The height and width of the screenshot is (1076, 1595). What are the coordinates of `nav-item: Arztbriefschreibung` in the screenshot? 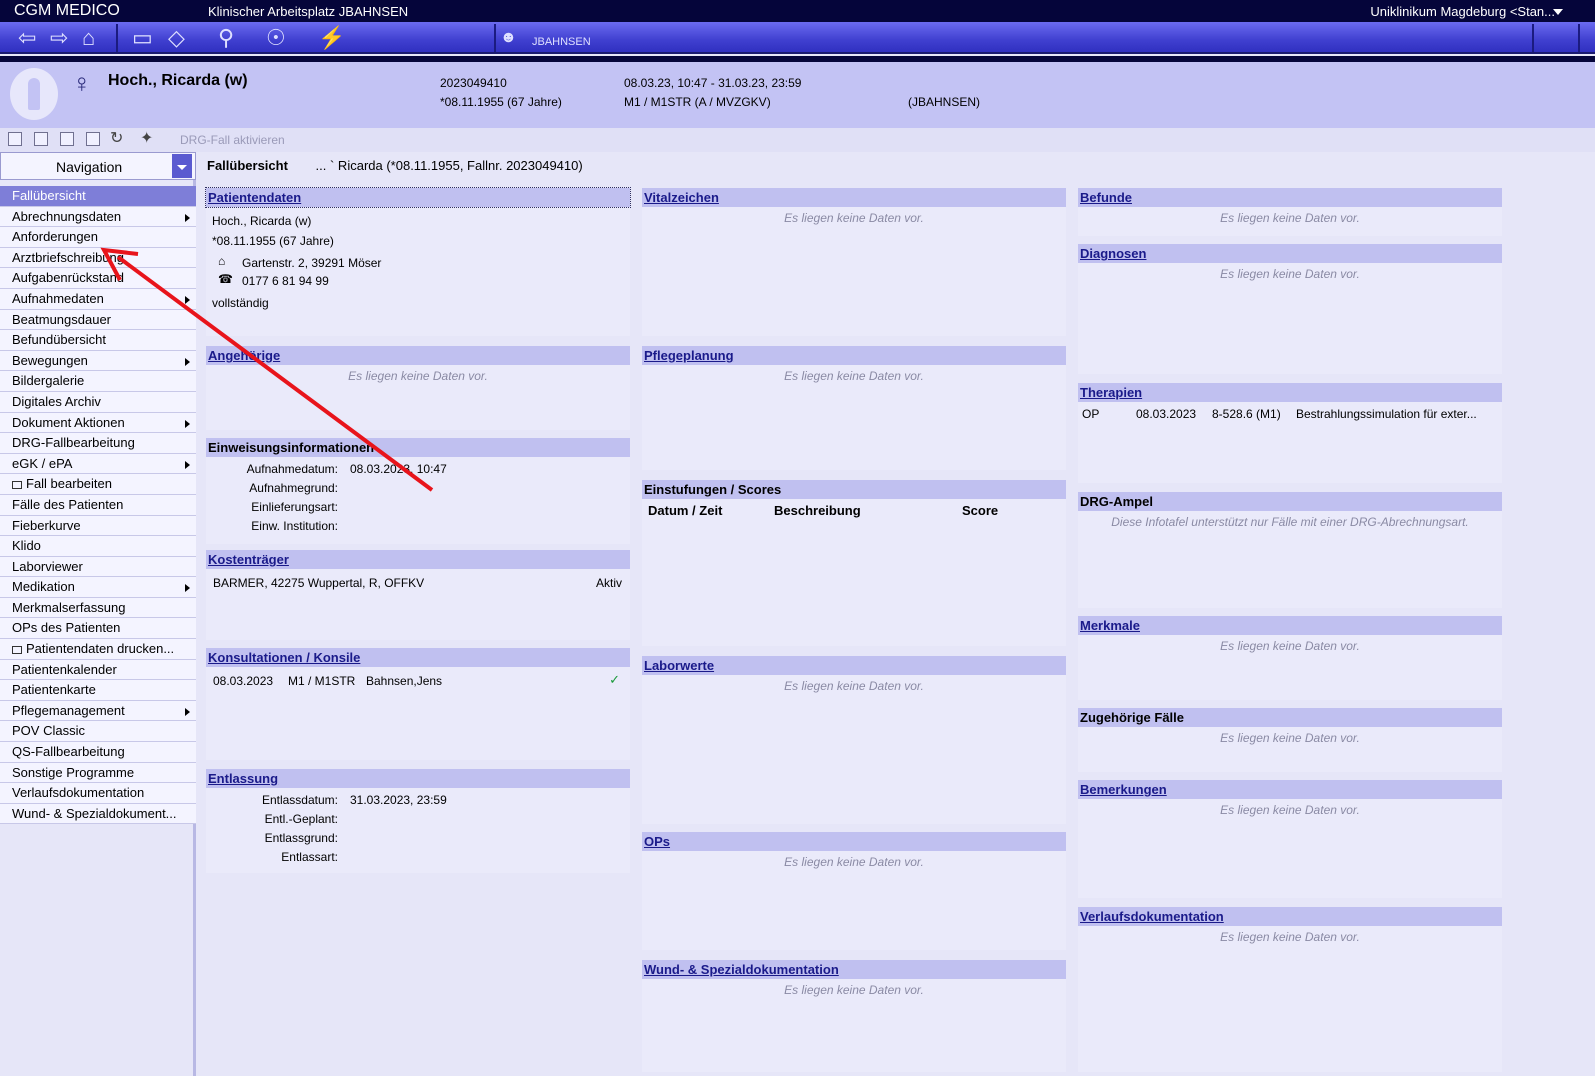 It's located at (98, 258).